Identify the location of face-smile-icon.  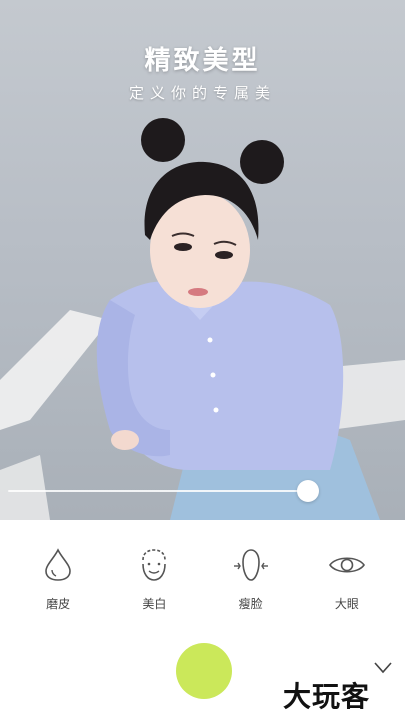
(154, 565).